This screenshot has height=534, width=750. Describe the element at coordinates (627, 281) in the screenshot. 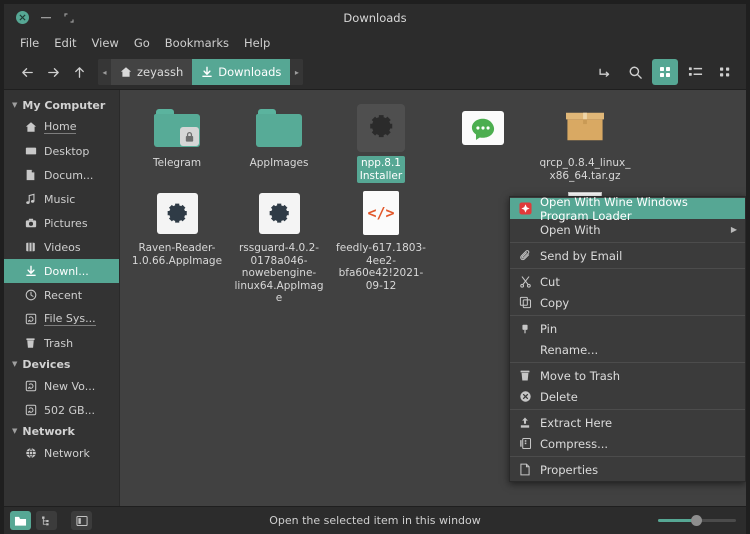

I see `context-menu-item-cut: Cut` at that location.